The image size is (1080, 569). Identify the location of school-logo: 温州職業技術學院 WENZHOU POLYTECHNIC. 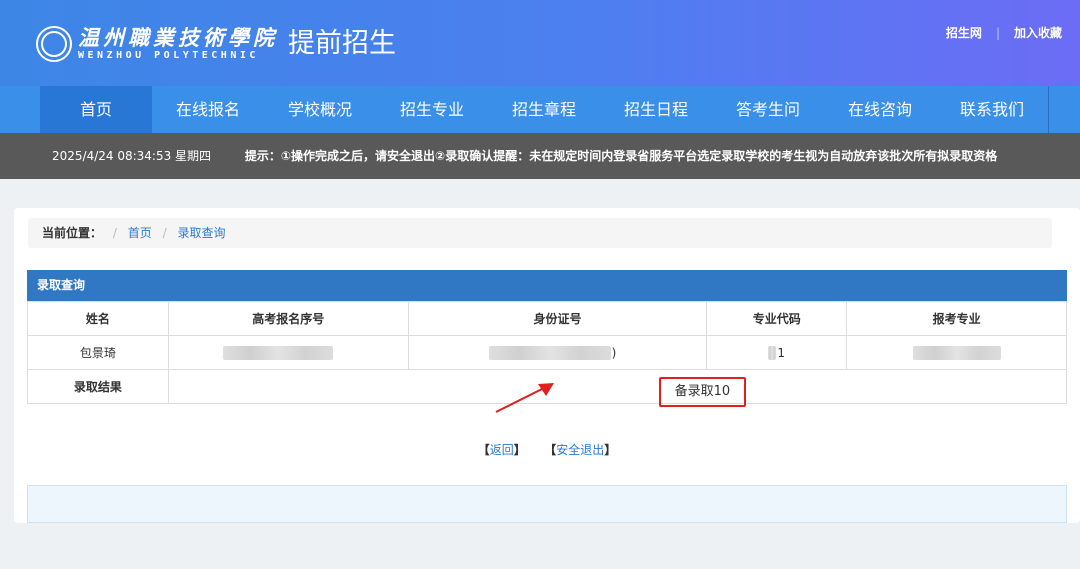
(157, 44).